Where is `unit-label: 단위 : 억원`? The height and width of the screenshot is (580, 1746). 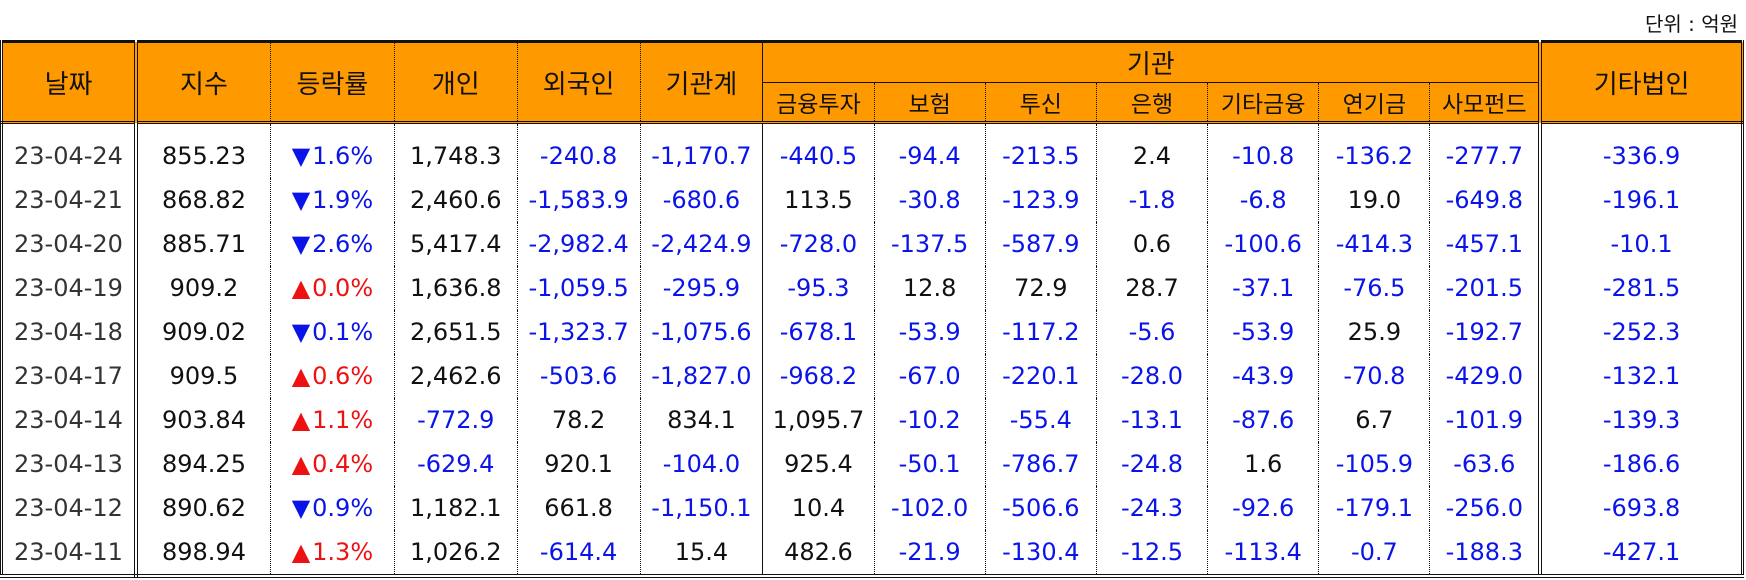 unit-label: 단위 : 억원 is located at coordinates (1691, 24).